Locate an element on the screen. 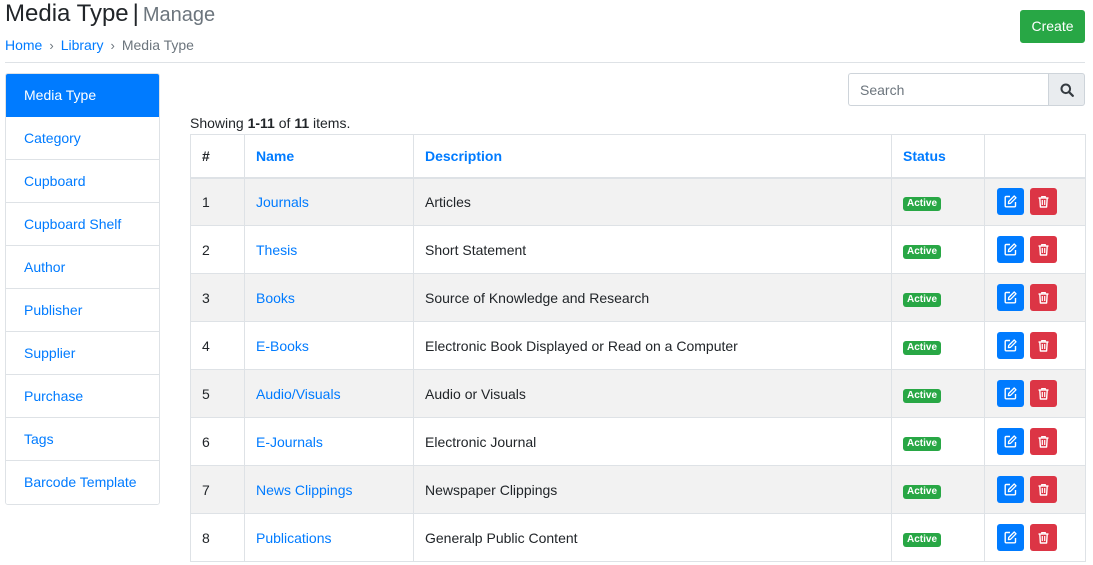 The height and width of the screenshot is (565, 1093). row-name-link: Audio/Visuals is located at coordinates (298, 394).